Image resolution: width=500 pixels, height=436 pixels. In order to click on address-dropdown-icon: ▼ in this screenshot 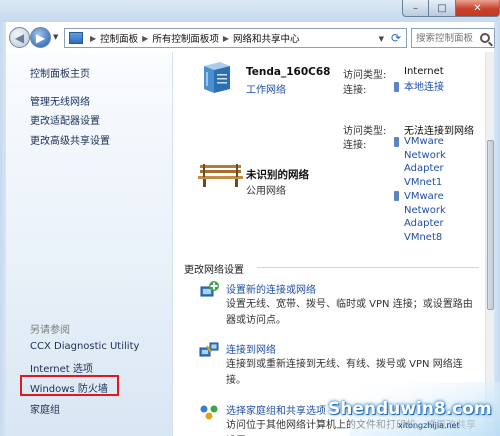, I will do `click(381, 39)`.